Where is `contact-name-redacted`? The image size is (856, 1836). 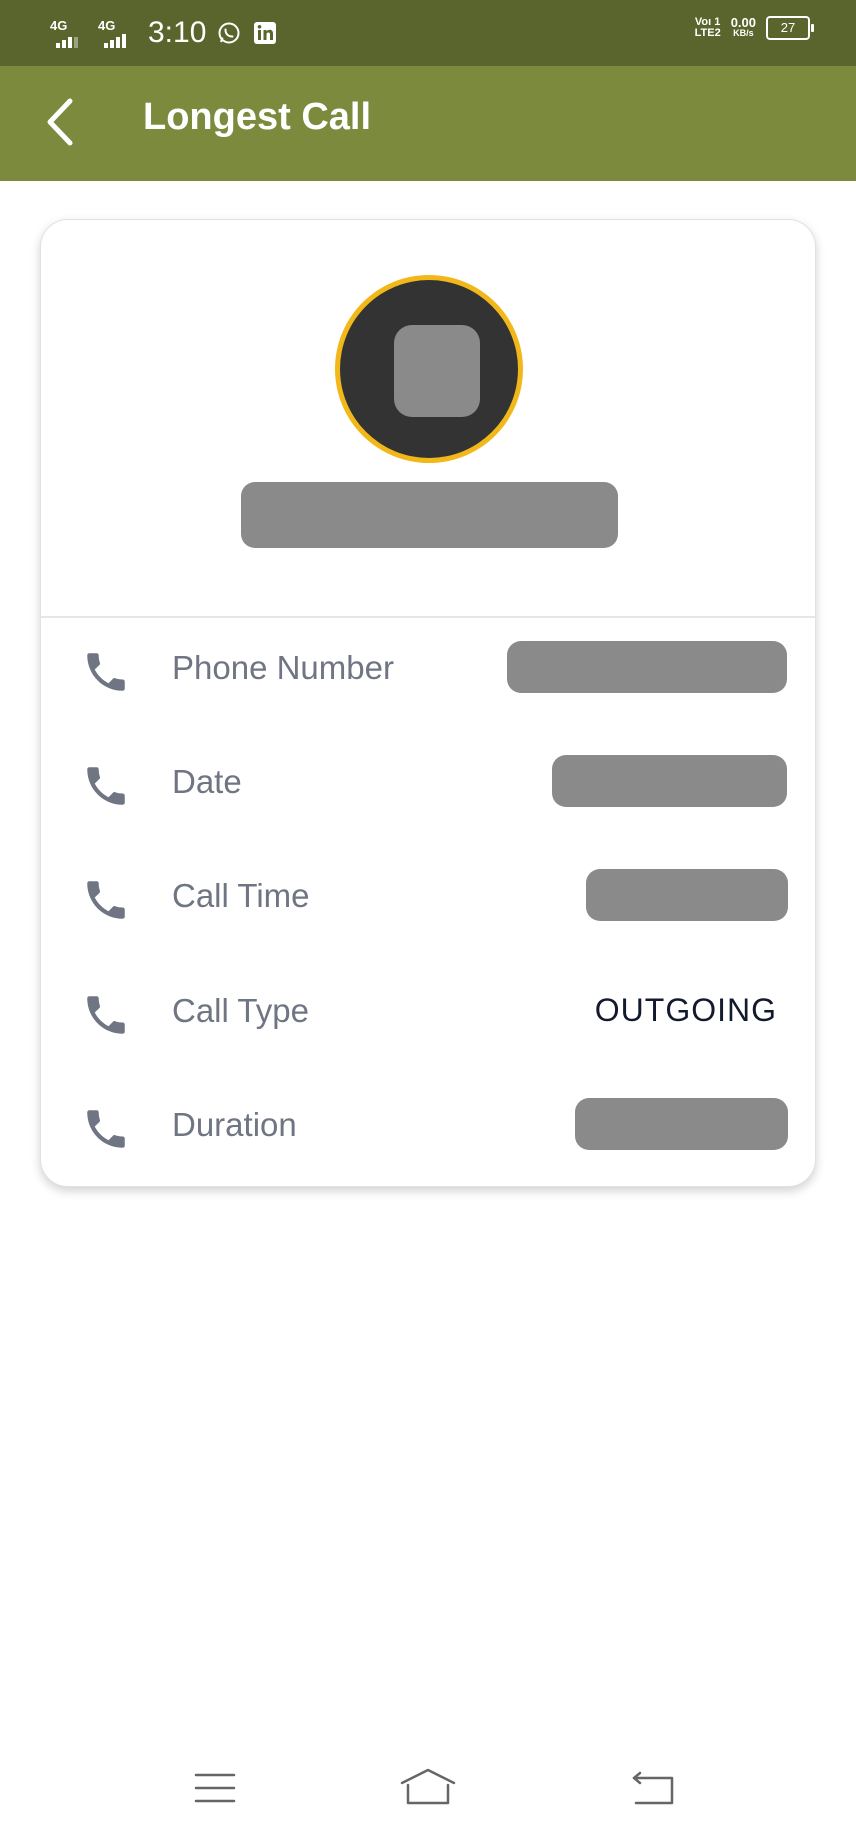
contact-name-redacted is located at coordinates (429, 515).